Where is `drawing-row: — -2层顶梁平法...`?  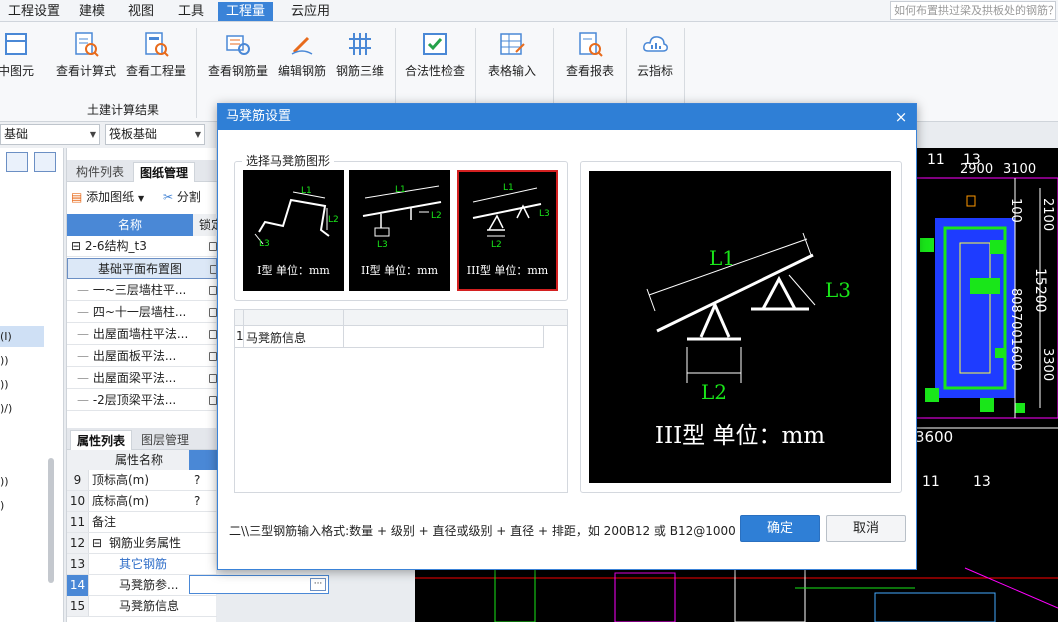
drawing-row: — -2层顶梁平法... is located at coordinates (142, 400).